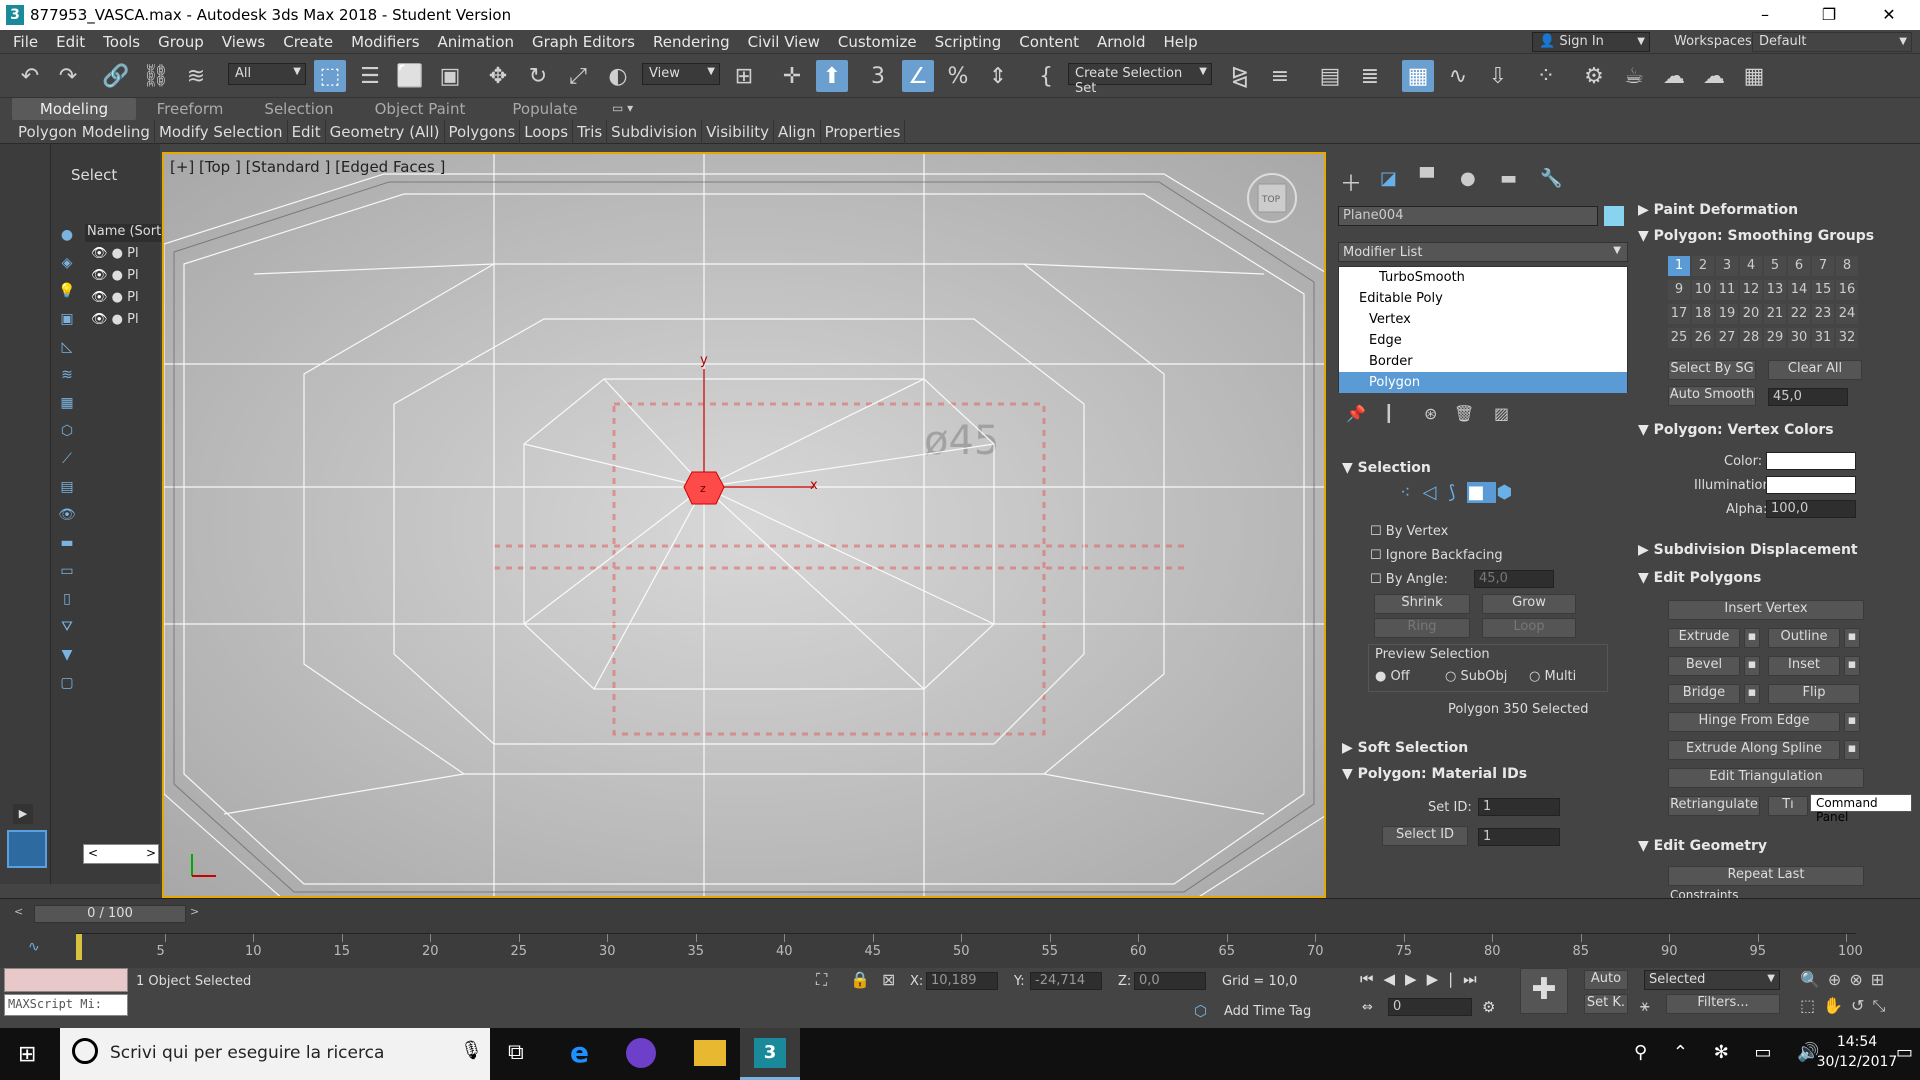  What do you see at coordinates (1519, 837) in the screenshot?
I see `select-id-spinner: 1` at bounding box center [1519, 837].